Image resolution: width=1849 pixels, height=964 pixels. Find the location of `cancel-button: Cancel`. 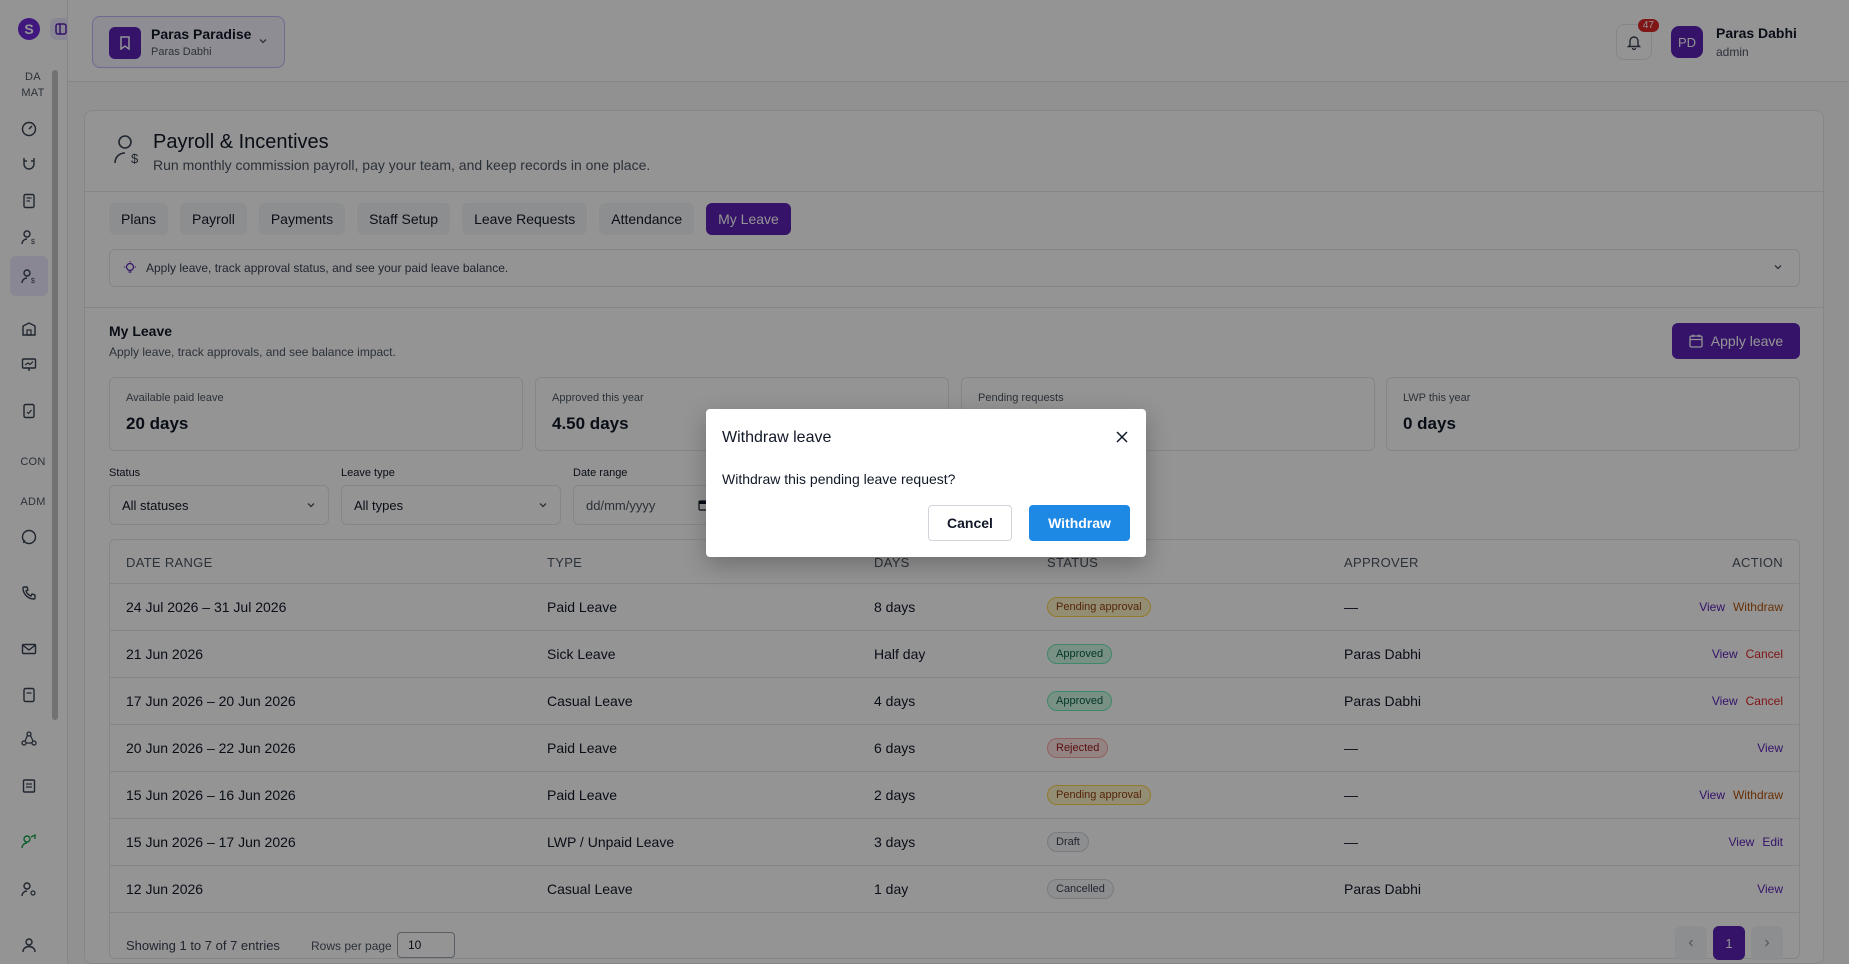

cancel-button: Cancel is located at coordinates (970, 523).